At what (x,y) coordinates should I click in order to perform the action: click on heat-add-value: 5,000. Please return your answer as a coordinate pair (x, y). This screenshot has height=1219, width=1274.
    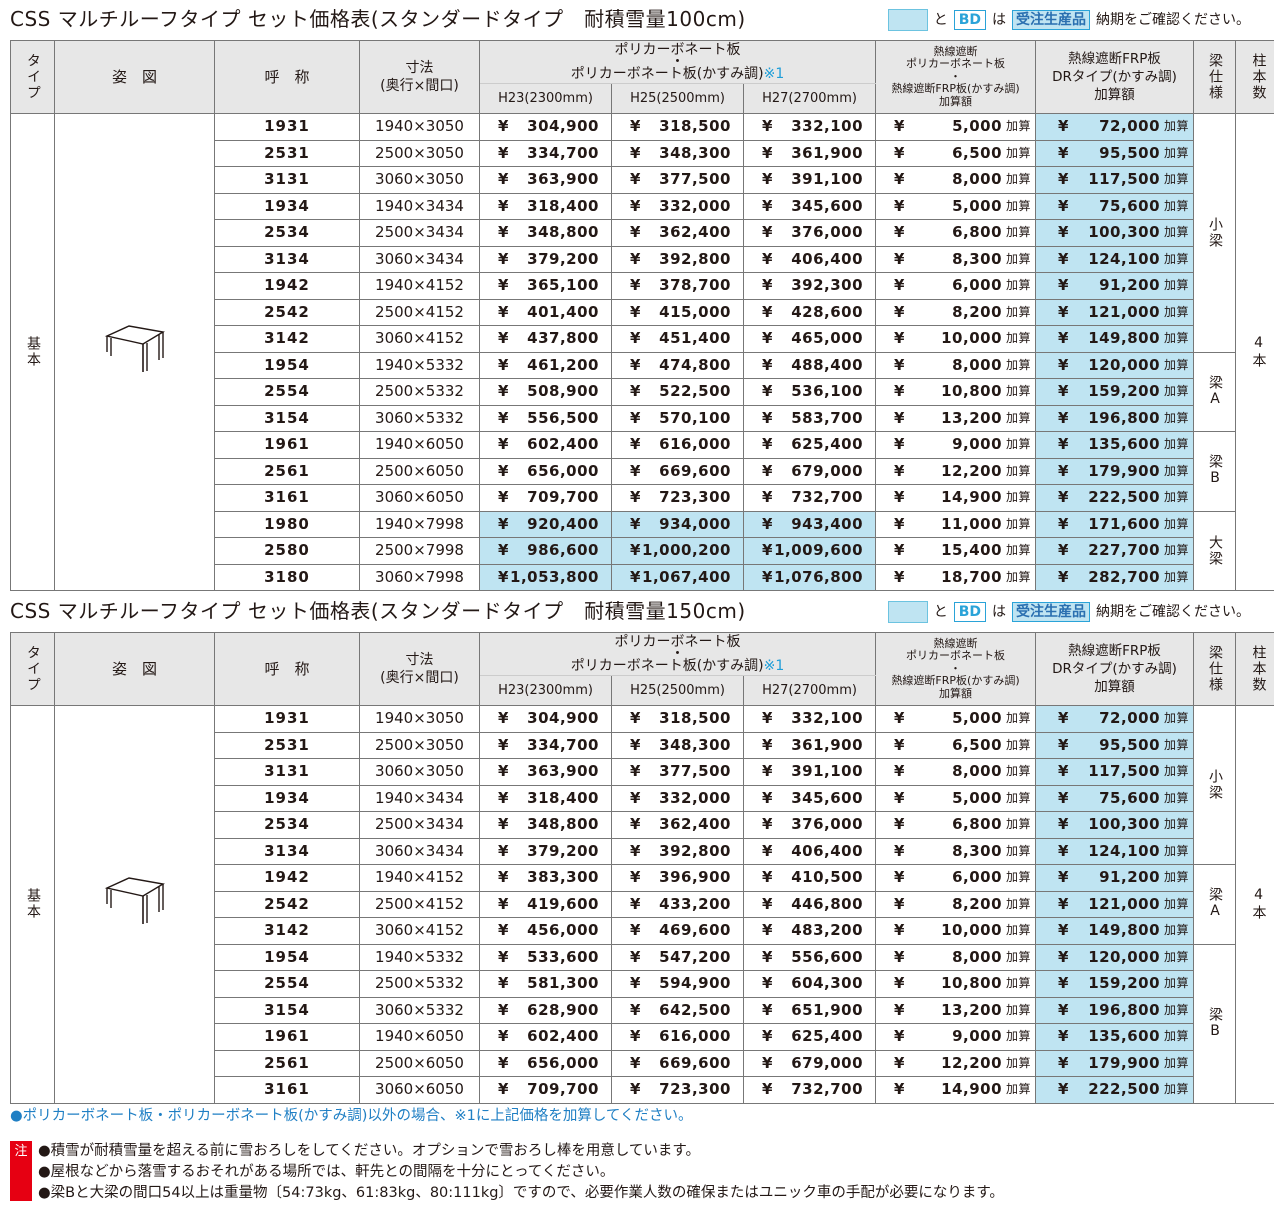
    Looking at the image, I should click on (977, 126).